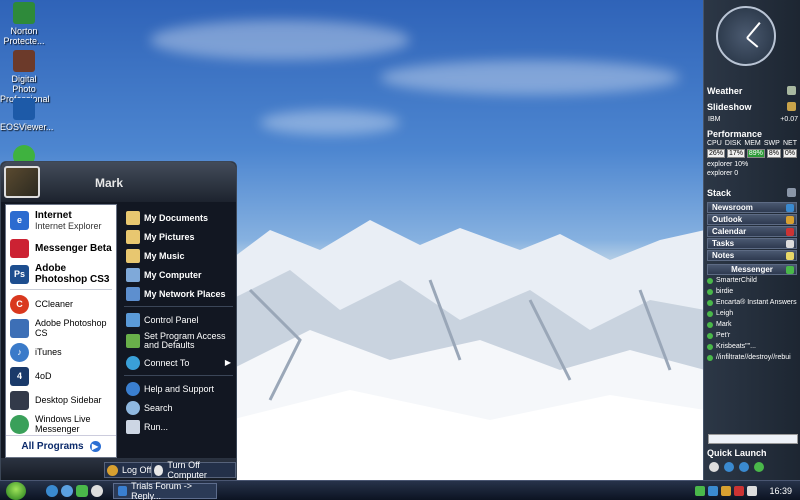 The image size is (800, 500). What do you see at coordinates (178, 274) in the screenshot?
I see `places-my-computer: My Computer` at bounding box center [178, 274].